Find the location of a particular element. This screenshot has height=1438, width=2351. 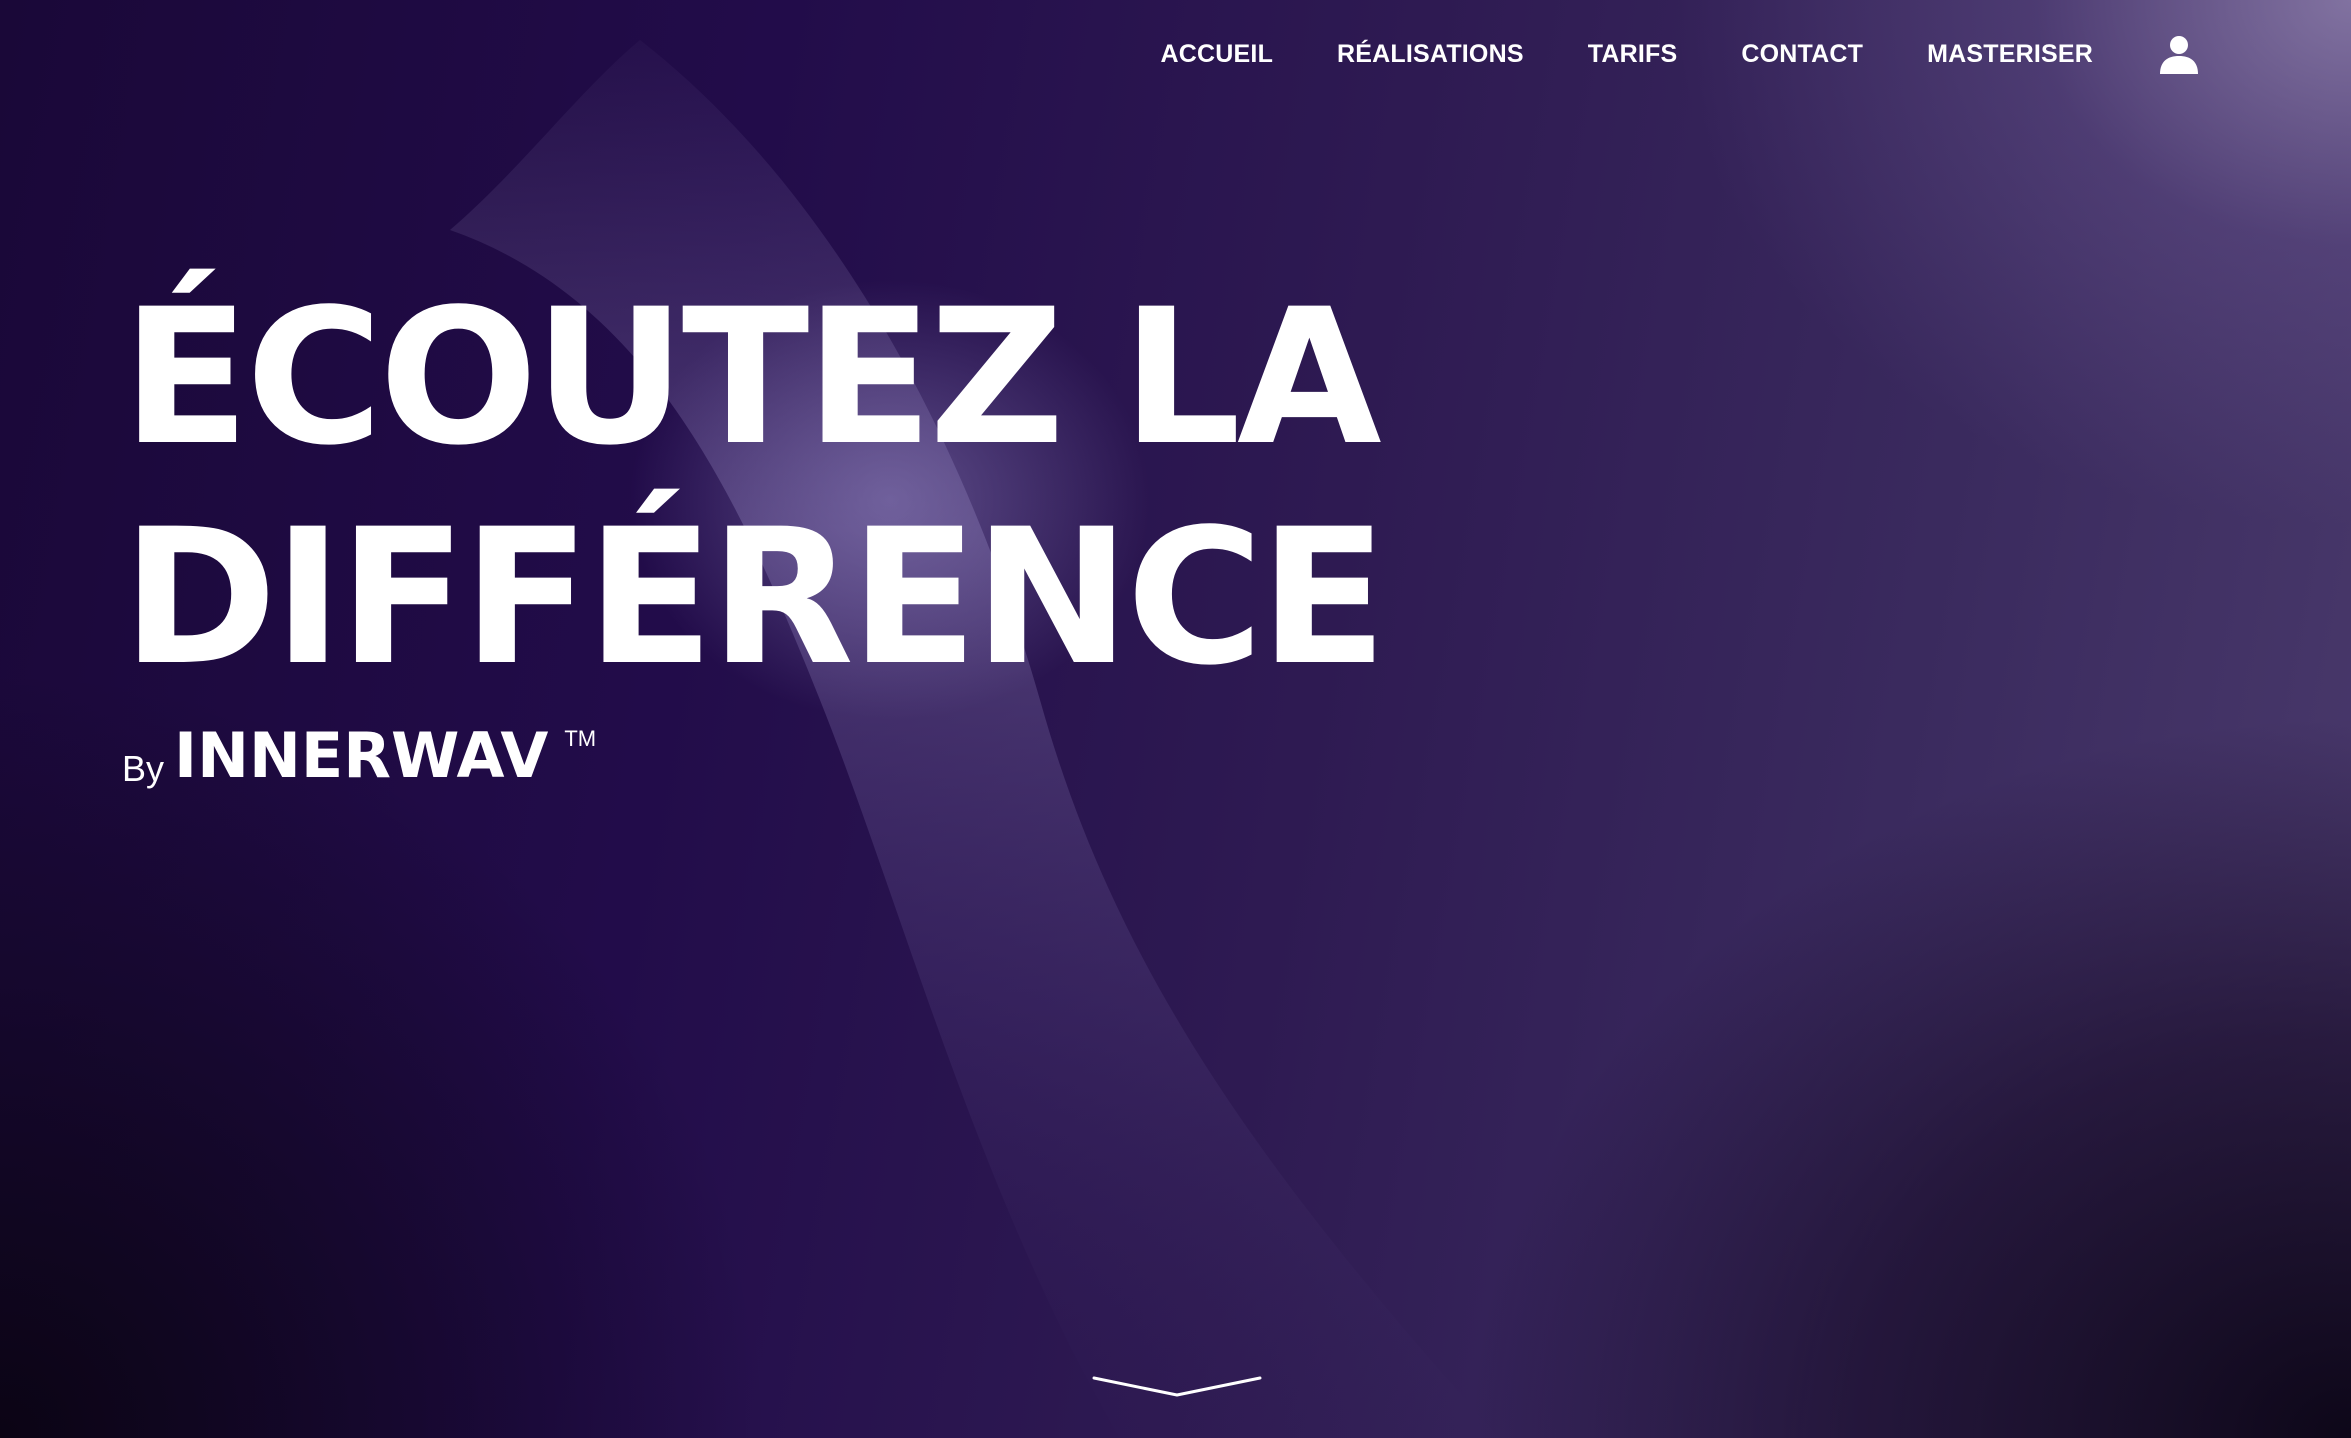

nav-item-tarifs: TARIFS is located at coordinates (1633, 54).